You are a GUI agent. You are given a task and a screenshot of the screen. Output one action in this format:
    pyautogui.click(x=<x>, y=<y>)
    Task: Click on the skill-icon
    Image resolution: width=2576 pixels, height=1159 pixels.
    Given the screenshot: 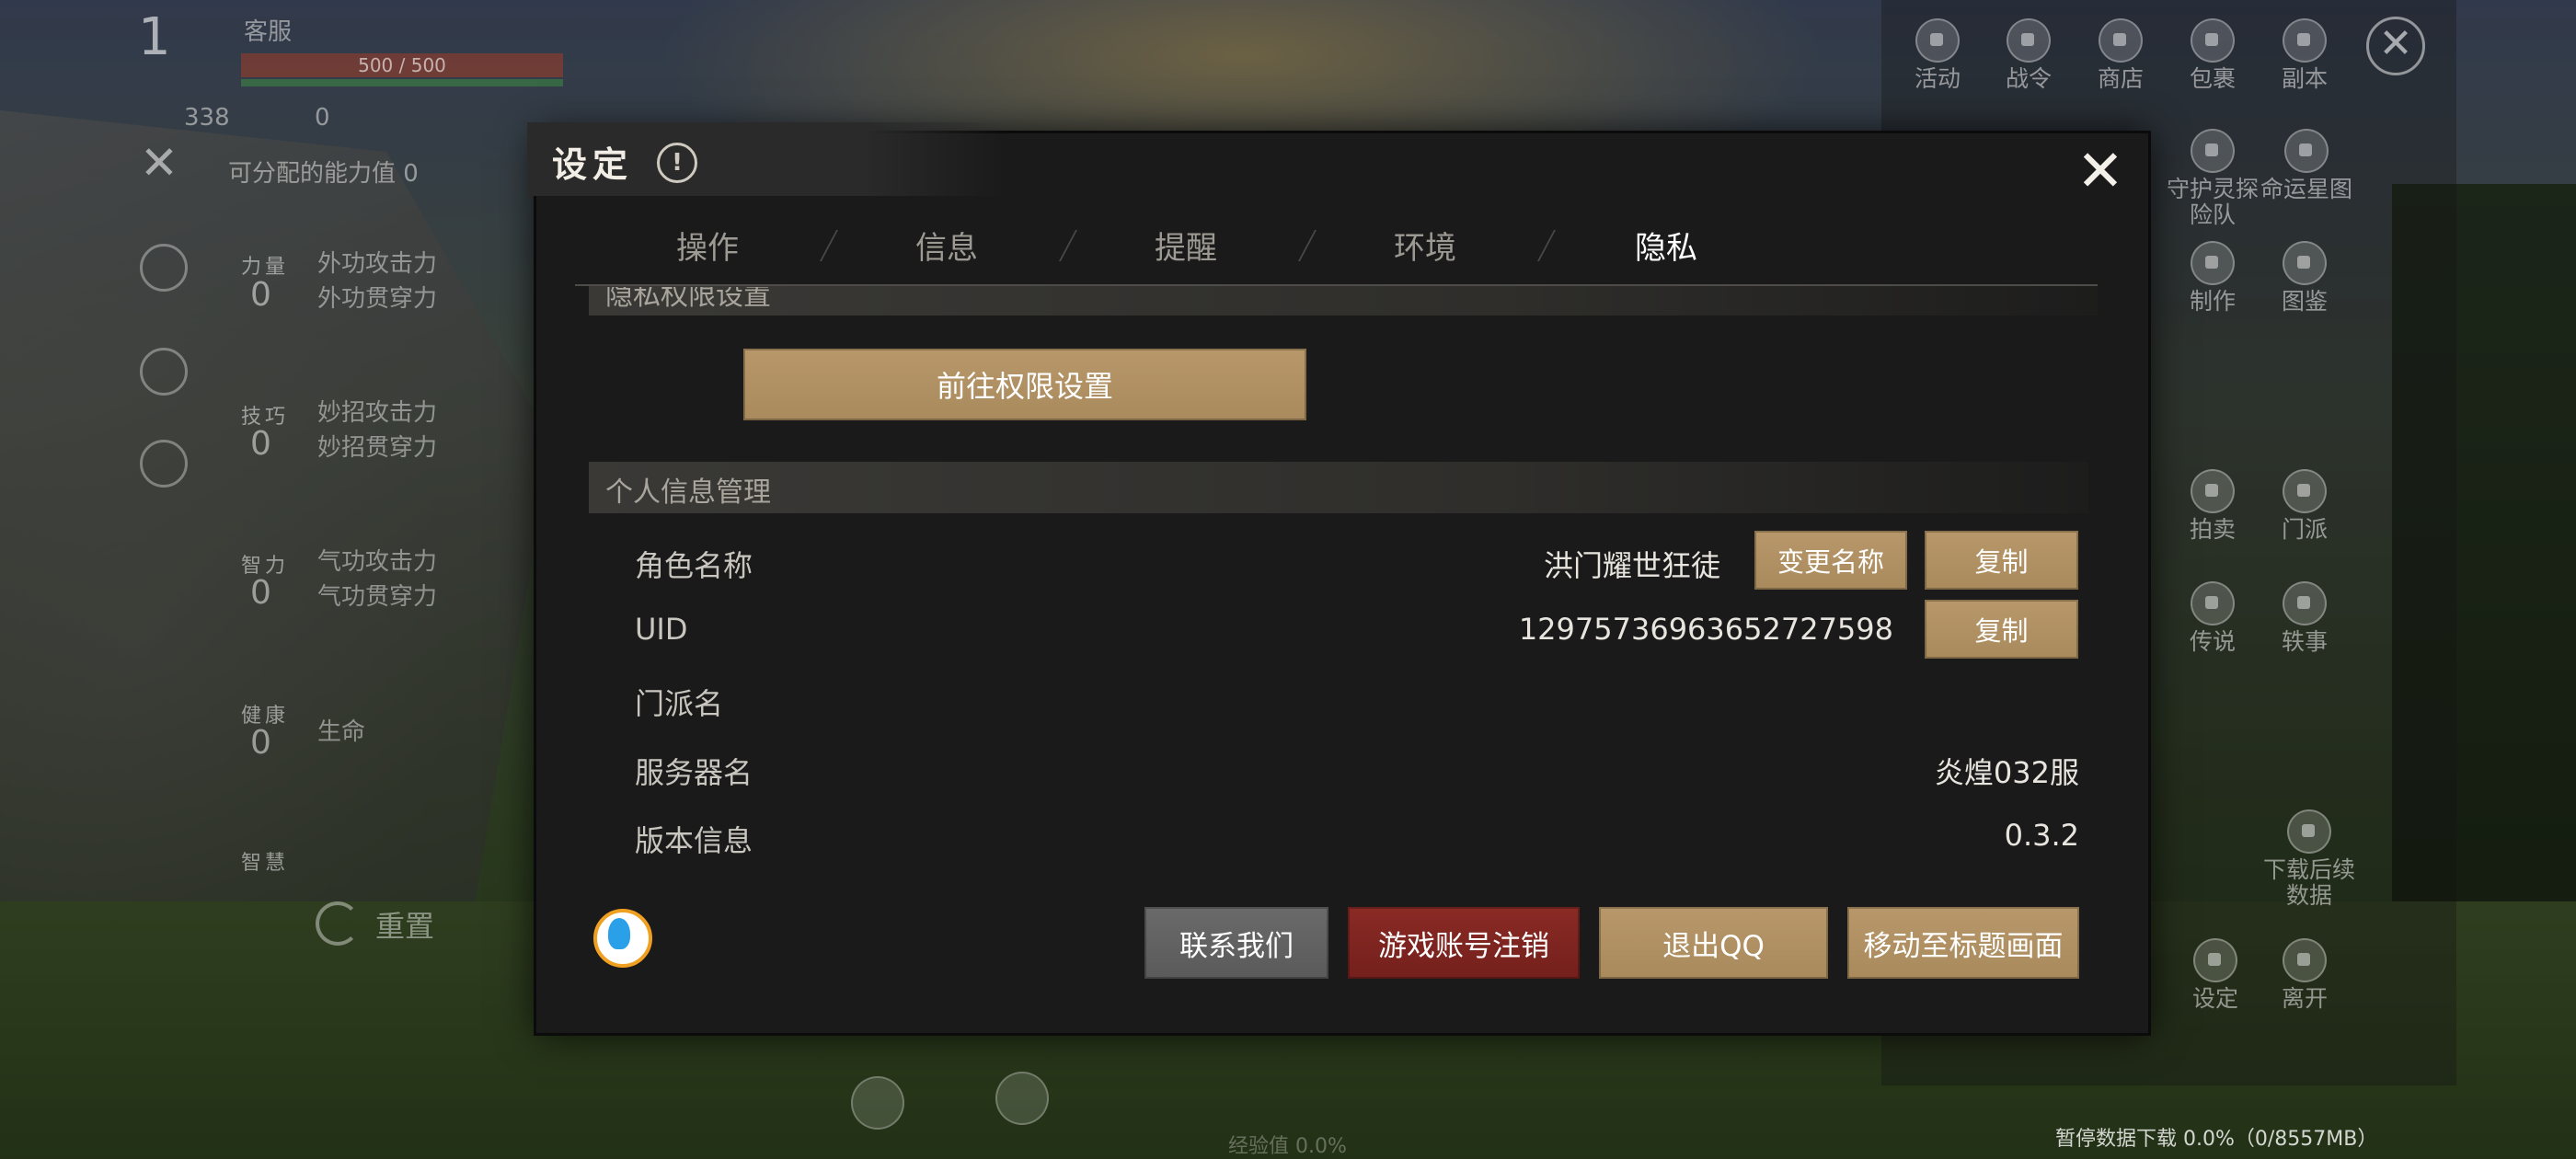 What is the action you would take?
    pyautogui.click(x=164, y=372)
    